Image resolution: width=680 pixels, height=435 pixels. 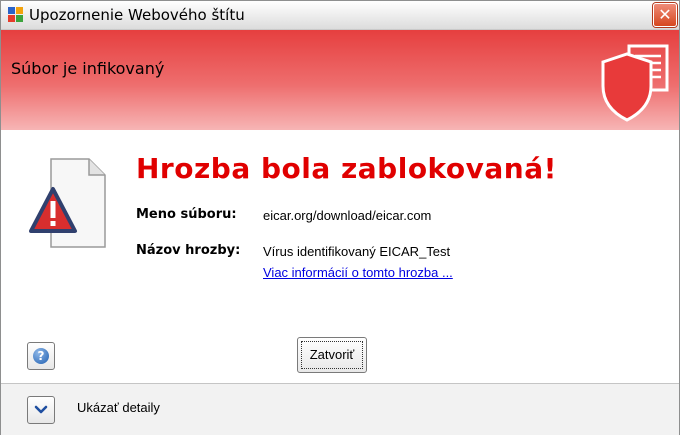 I want to click on expand-details-button, so click(x=41, y=410).